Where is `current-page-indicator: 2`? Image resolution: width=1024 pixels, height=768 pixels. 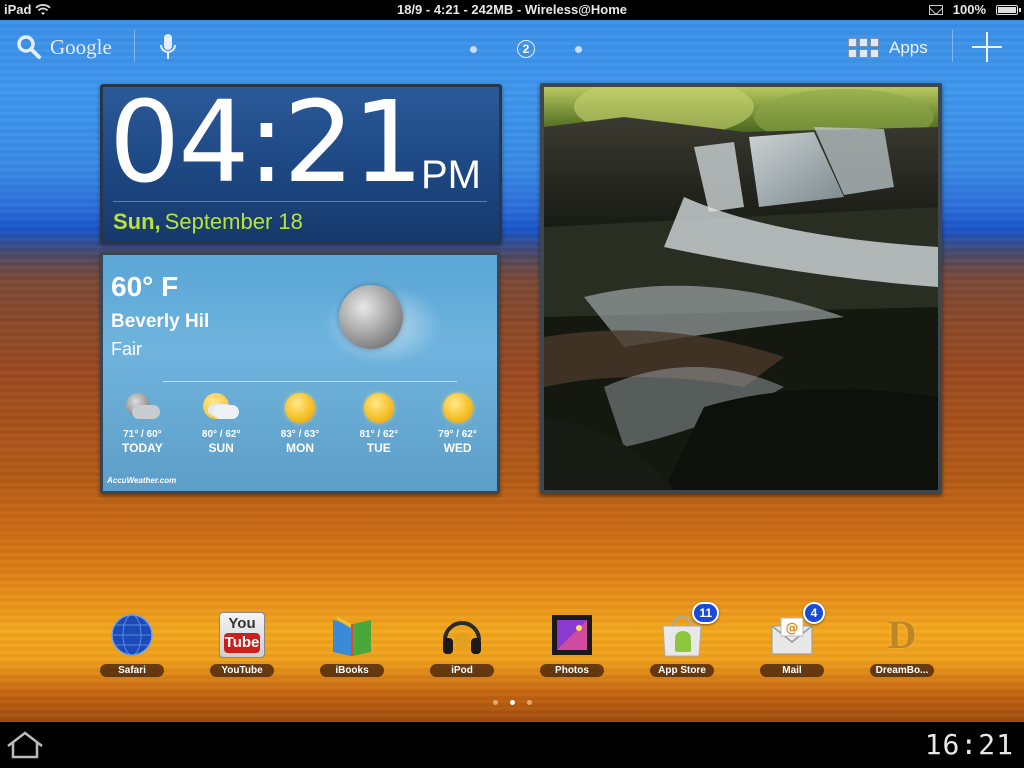 current-page-indicator: 2 is located at coordinates (526, 49).